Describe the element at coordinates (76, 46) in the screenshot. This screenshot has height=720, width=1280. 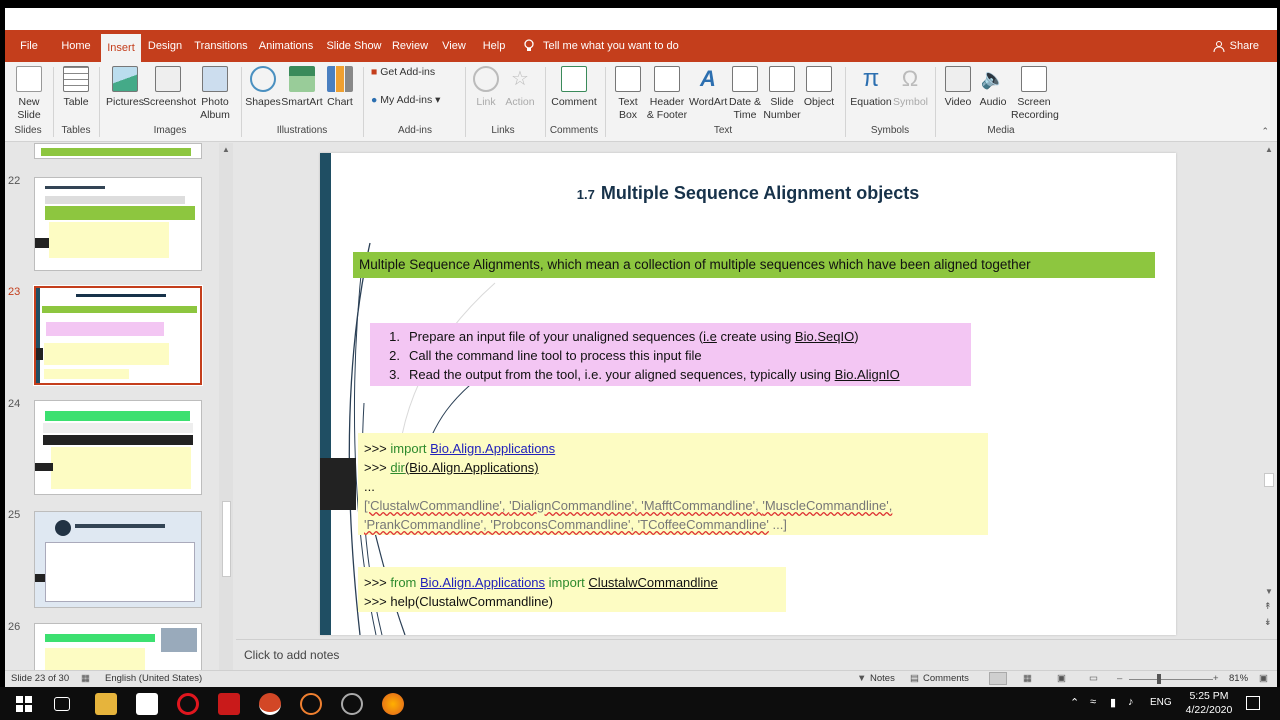
I see `tab-home: Home` at that location.